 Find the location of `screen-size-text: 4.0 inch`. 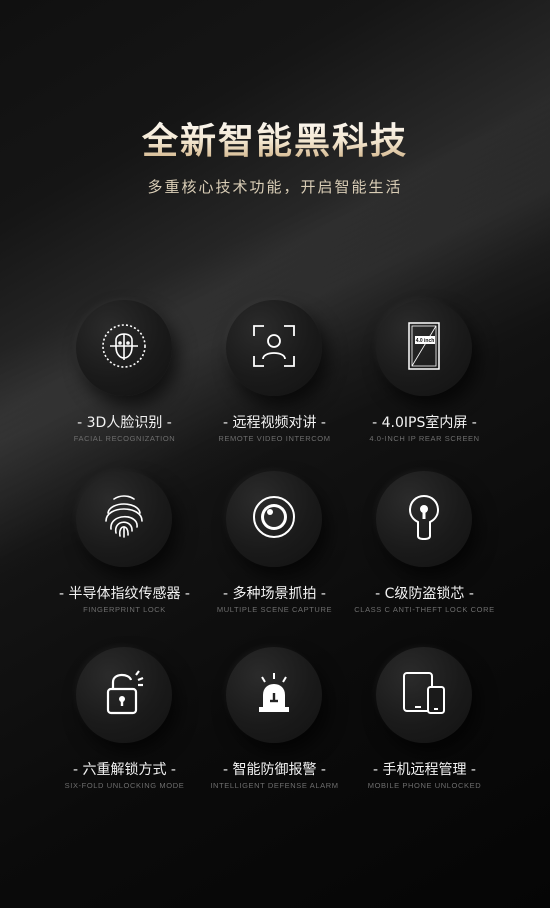

screen-size-text: 4.0 inch is located at coordinates (425, 341).